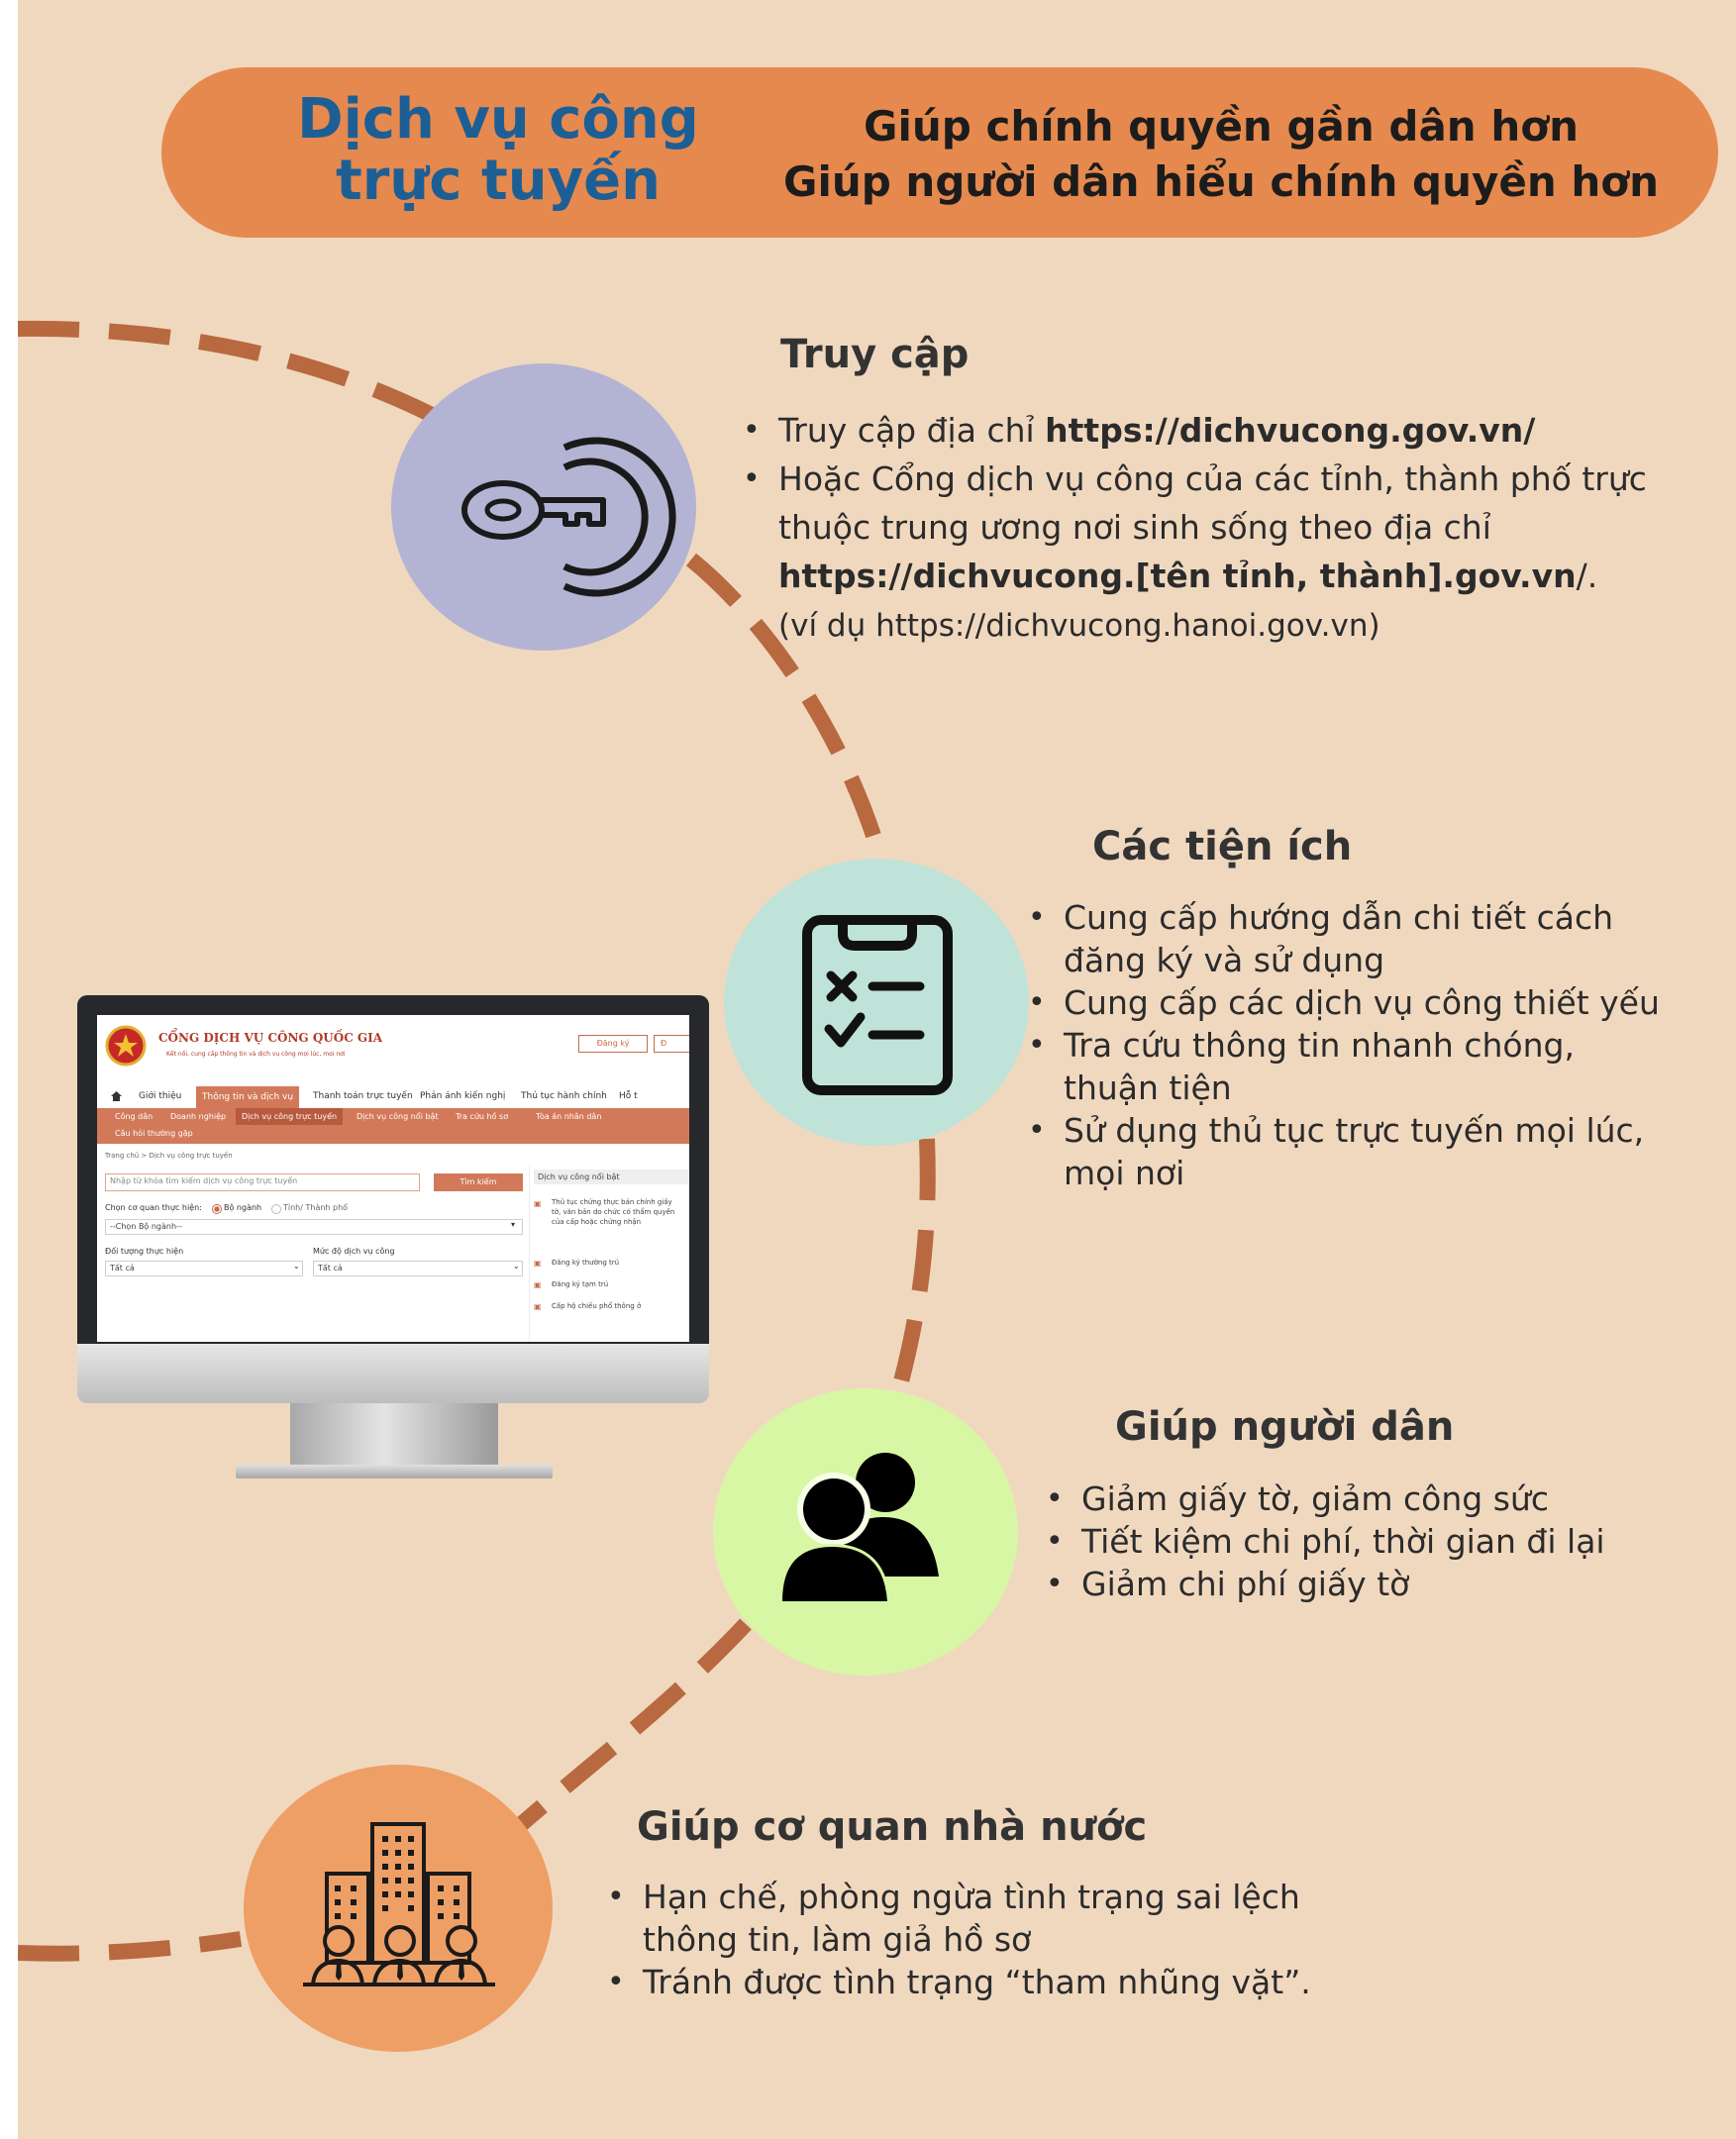 The image size is (1736, 2139). What do you see at coordinates (276, 1209) in the screenshot?
I see `radio-province` at bounding box center [276, 1209].